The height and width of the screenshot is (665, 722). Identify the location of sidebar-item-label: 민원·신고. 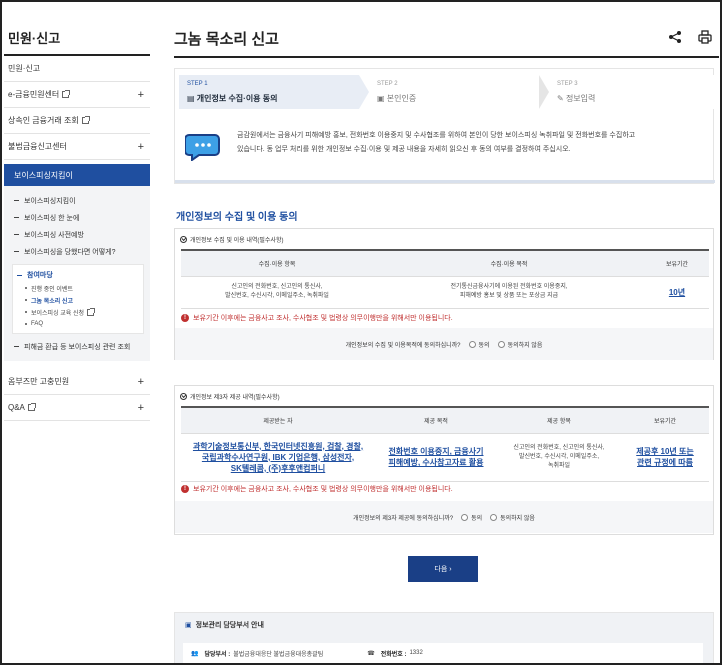
(24, 68).